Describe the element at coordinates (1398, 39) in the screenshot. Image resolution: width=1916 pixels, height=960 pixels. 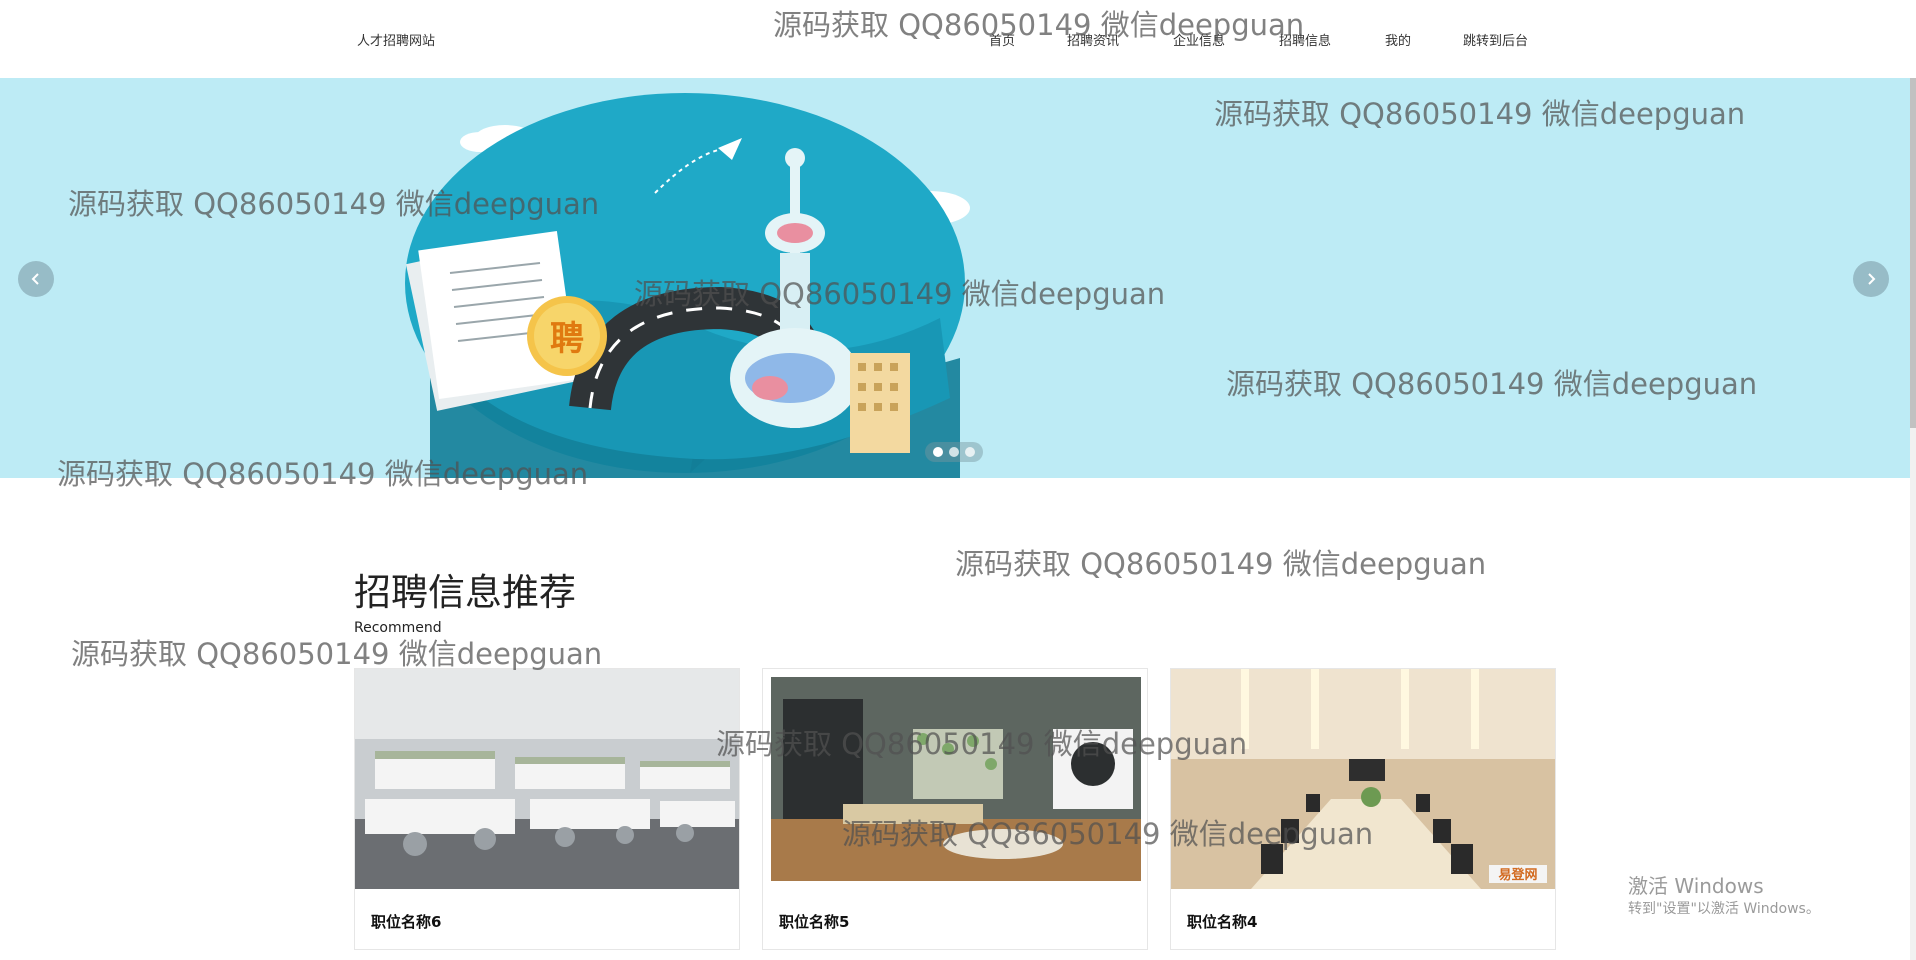
I see `nav-item-mine: 我的` at that location.